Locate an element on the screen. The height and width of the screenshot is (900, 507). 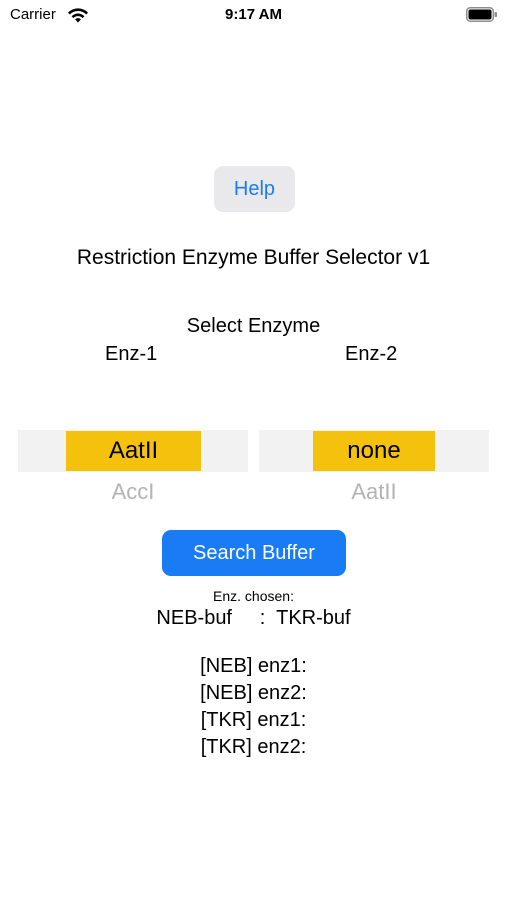
enz-chosen-label: Enz. chosen: is located at coordinates (253, 596).